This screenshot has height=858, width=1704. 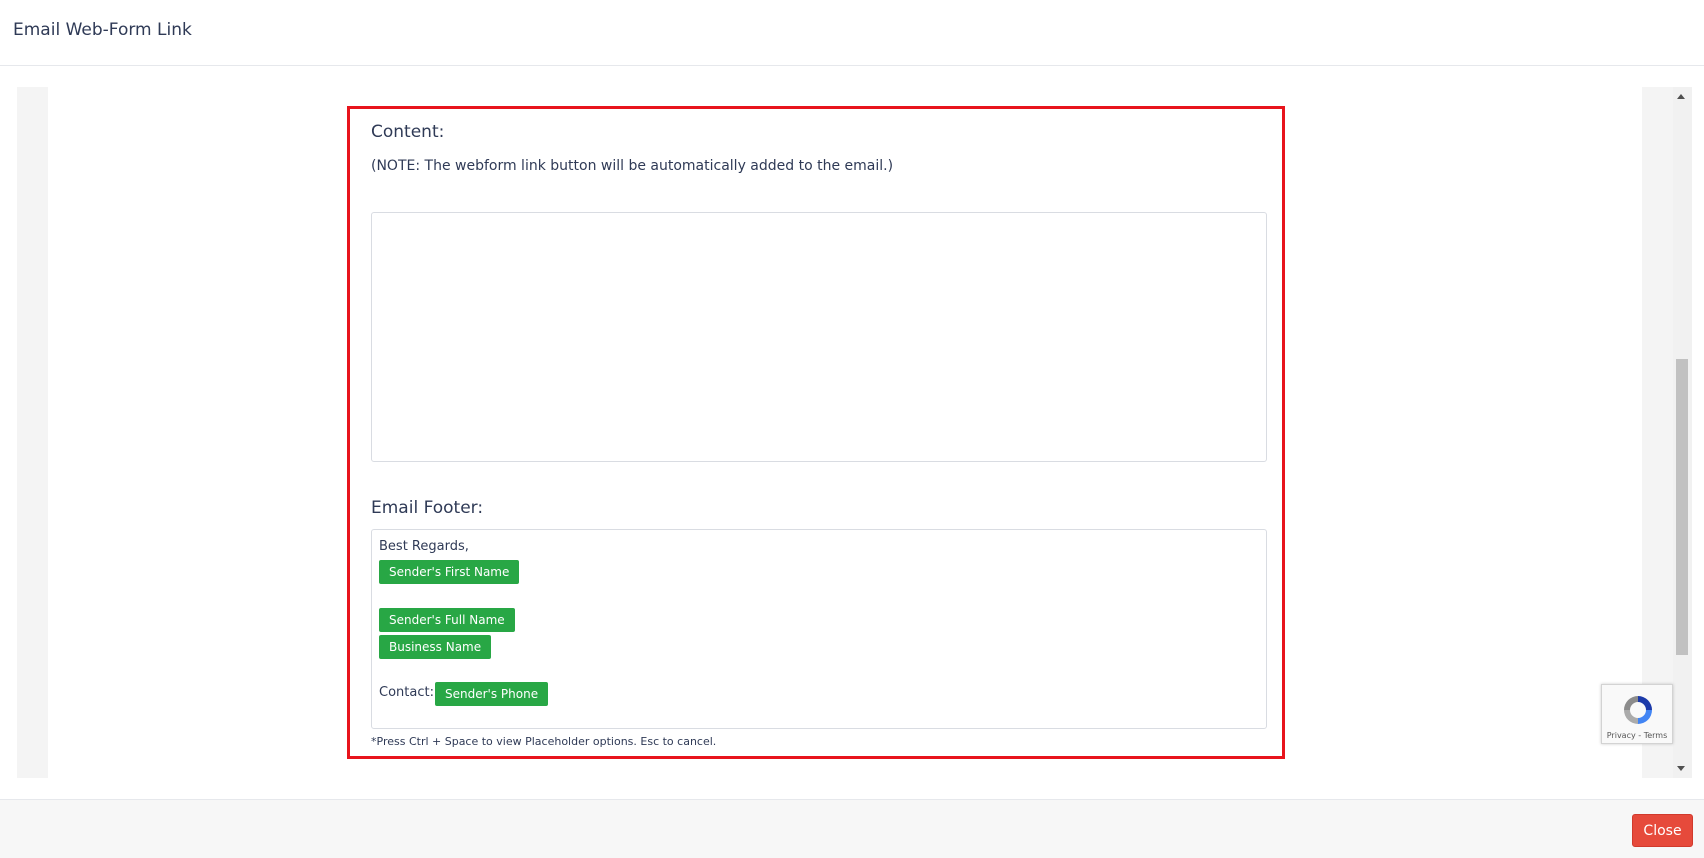 I want to click on close-button: Close, so click(x=1662, y=830).